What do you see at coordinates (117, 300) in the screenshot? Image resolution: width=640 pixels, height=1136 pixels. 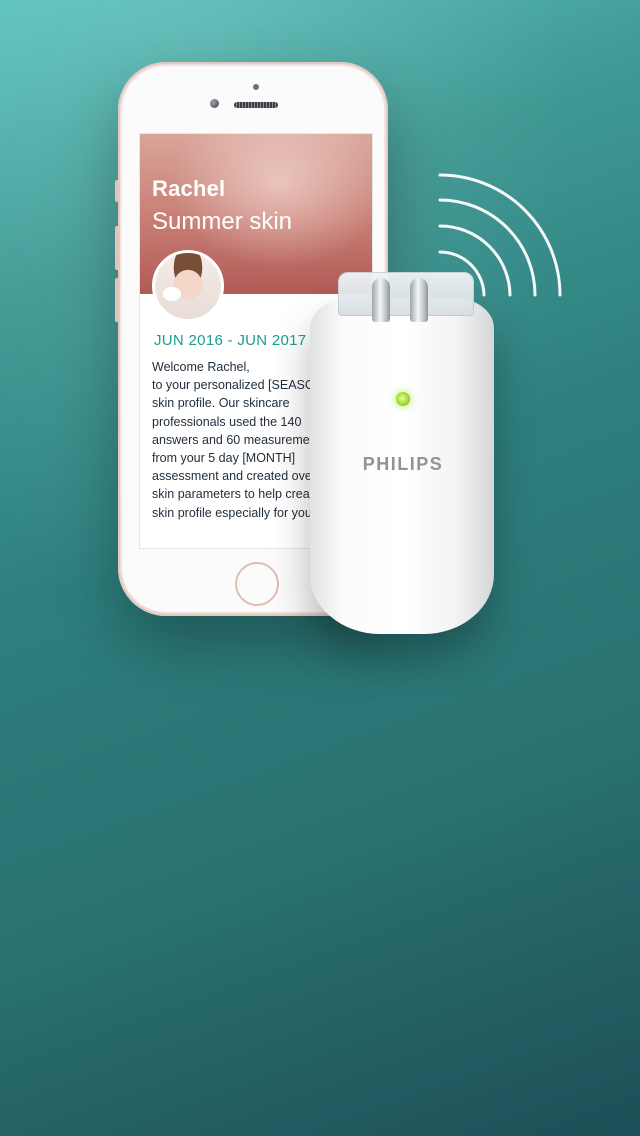 I see `phone-volume-down` at bounding box center [117, 300].